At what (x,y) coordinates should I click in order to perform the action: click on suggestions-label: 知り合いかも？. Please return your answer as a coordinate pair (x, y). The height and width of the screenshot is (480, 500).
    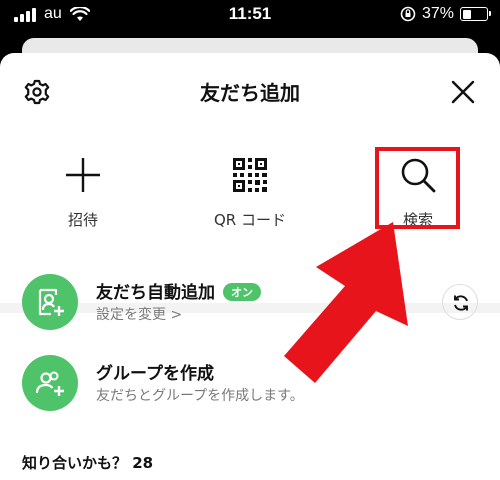
    Looking at the image, I should click on (75, 463).